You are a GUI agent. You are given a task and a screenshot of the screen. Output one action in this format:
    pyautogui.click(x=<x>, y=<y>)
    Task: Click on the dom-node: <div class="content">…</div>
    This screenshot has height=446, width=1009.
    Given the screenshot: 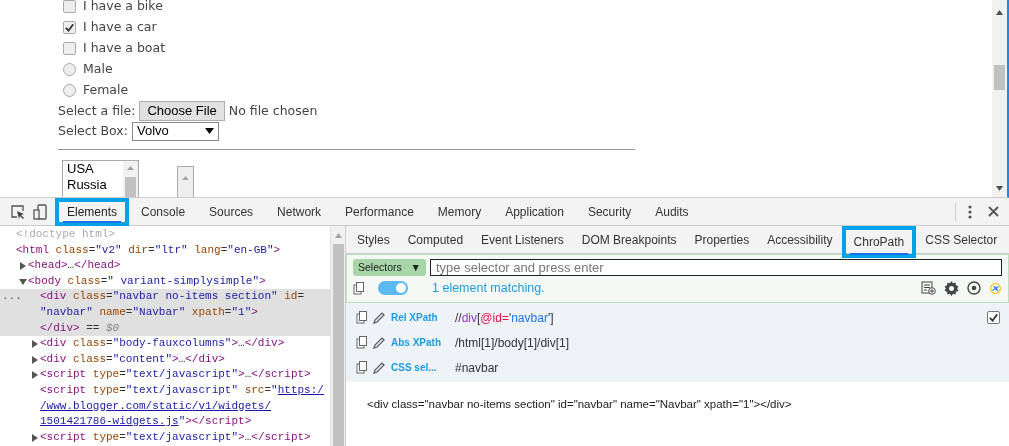 What is the action you would take?
    pyautogui.click(x=165, y=359)
    